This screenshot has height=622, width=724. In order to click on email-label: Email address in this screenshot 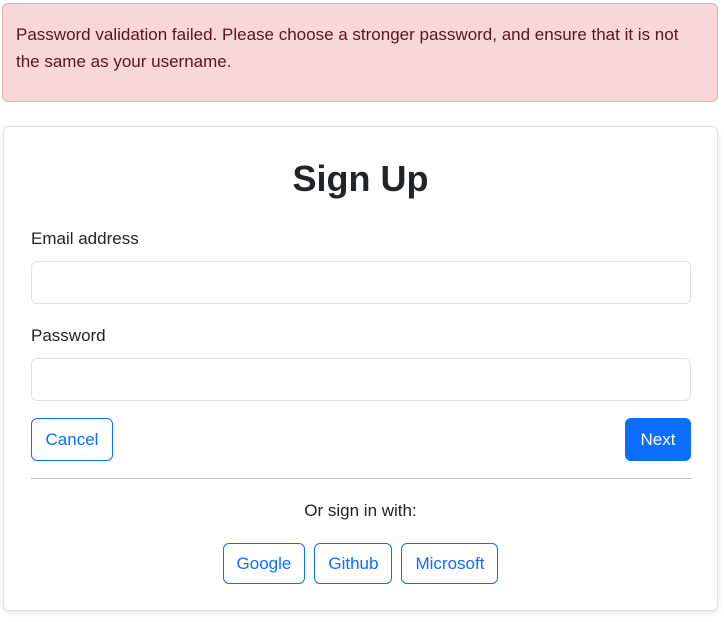, I will do `click(85, 238)`.